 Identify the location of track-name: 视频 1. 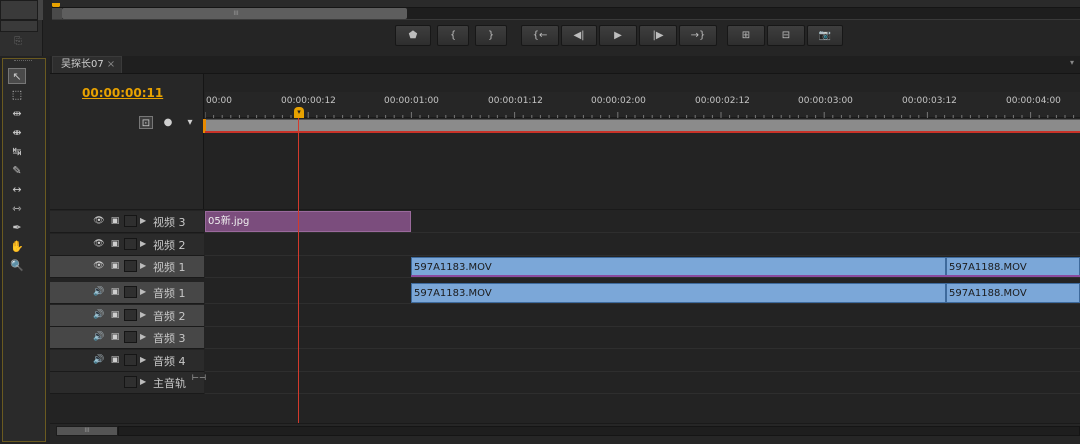
(169, 267).